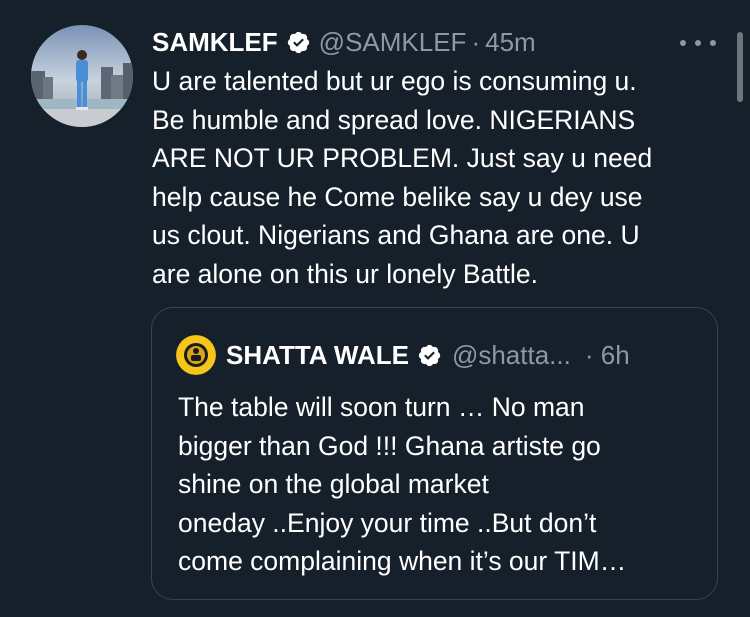  I want to click on author-display-name: SAMKLEF, so click(215, 42).